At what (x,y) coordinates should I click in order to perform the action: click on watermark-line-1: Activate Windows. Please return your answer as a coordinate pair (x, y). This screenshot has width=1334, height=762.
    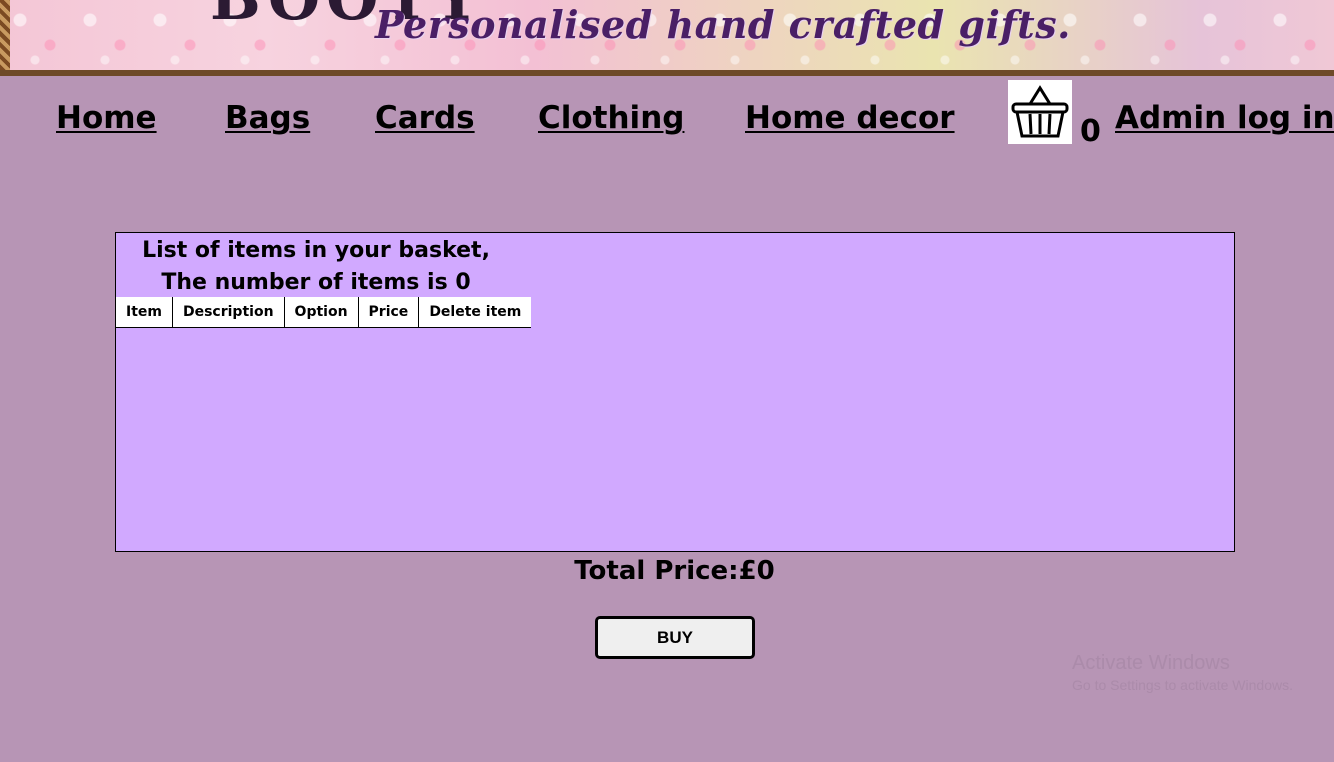
    Looking at the image, I should click on (1151, 663).